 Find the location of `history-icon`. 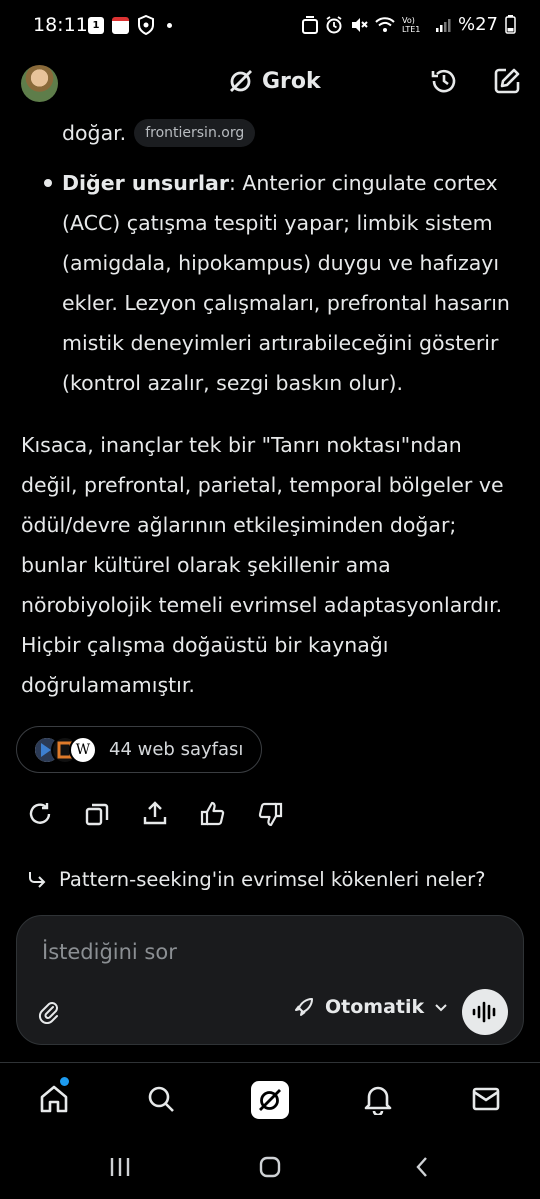

history-icon is located at coordinates (444, 81).